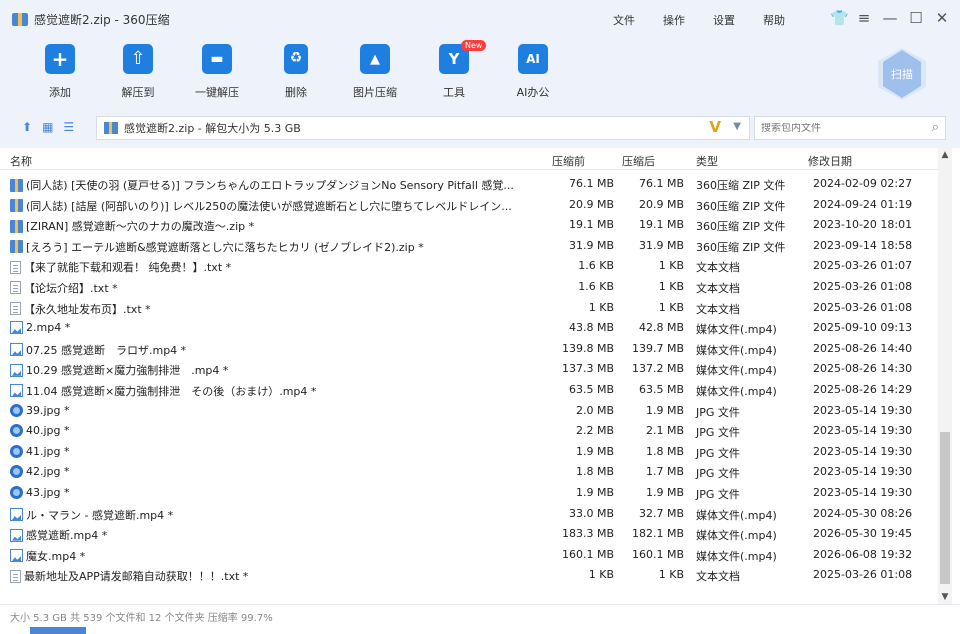 The image size is (960, 634). I want to click on scroll-down-icon: ▼, so click(945, 597).